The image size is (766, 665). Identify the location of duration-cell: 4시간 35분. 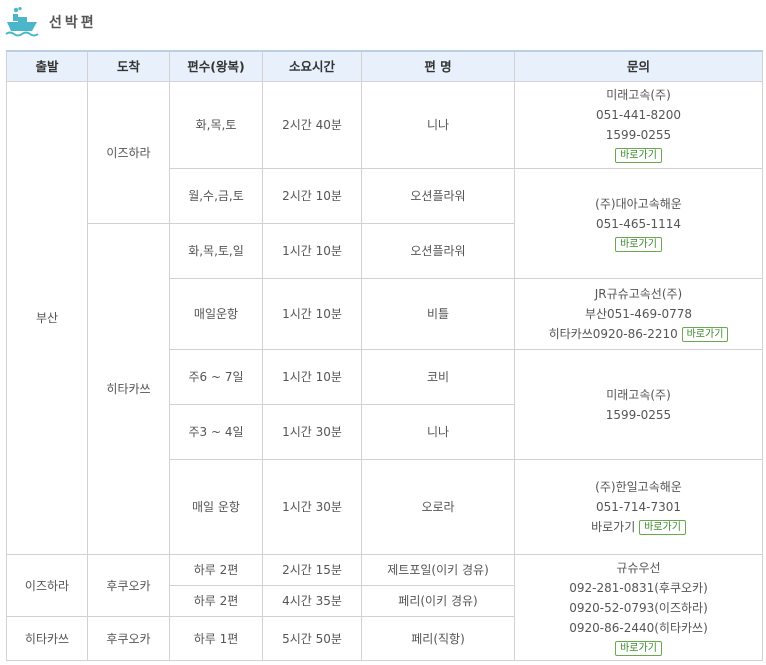
(312, 601).